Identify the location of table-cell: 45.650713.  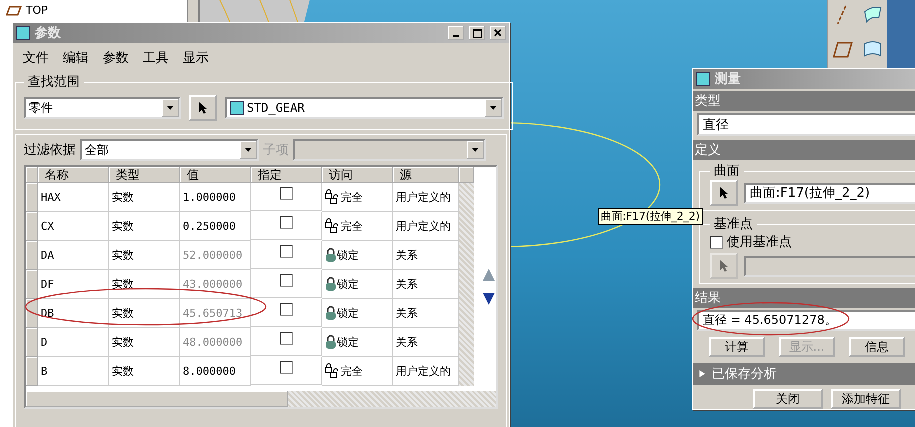
(215, 313).